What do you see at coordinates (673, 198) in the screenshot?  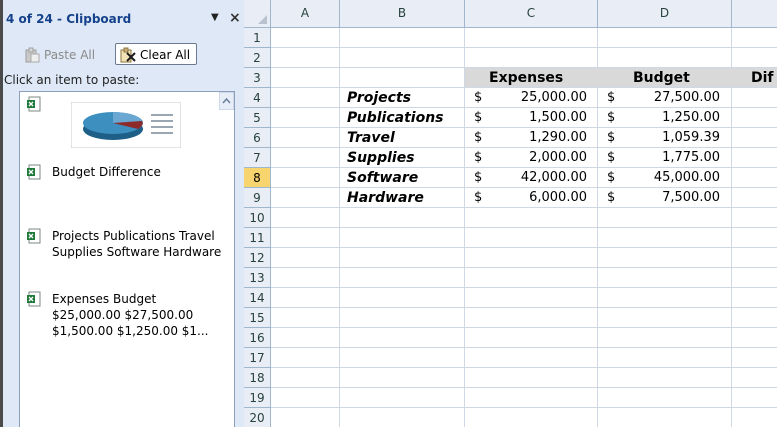 I see `budget-cell: 7,500.00` at bounding box center [673, 198].